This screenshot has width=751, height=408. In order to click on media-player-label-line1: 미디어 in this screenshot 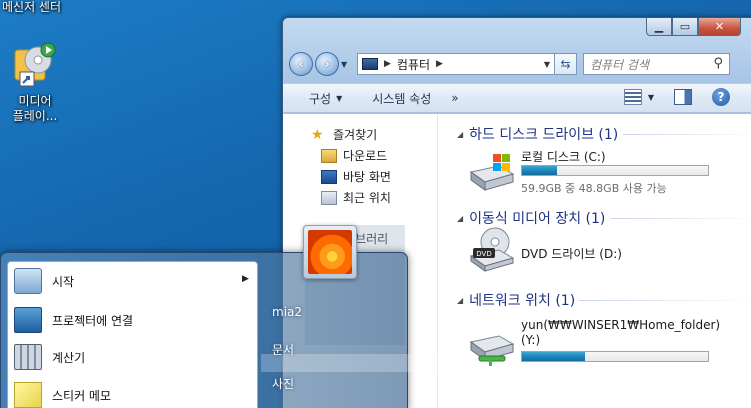, I will do `click(35, 101)`.